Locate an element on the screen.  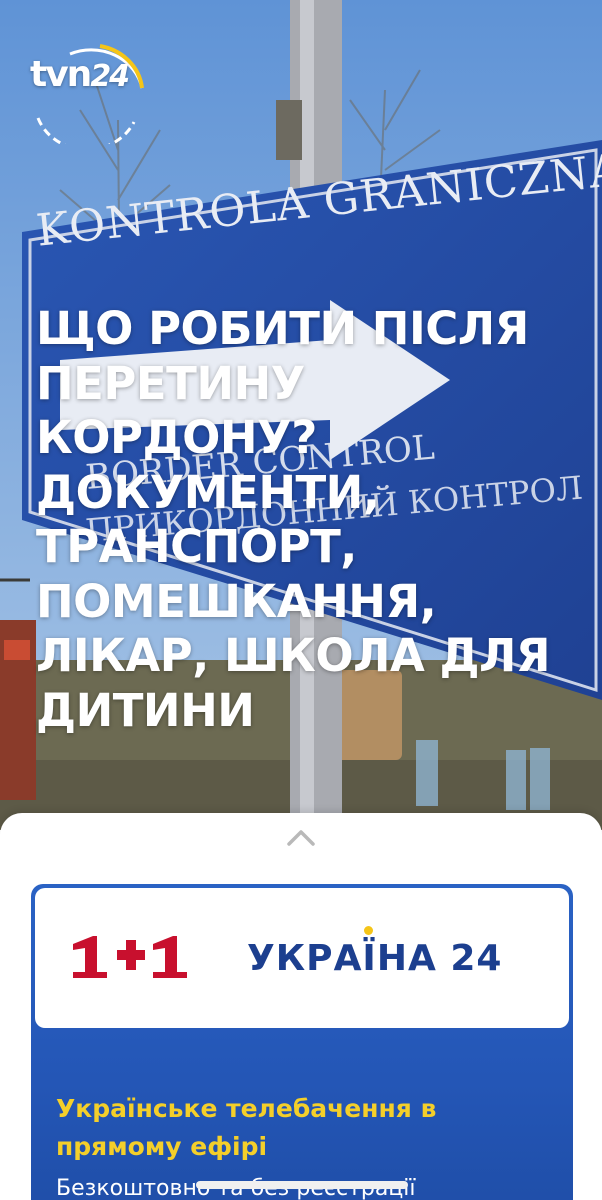
ukraina24-logo-dot is located at coordinates (368, 930).